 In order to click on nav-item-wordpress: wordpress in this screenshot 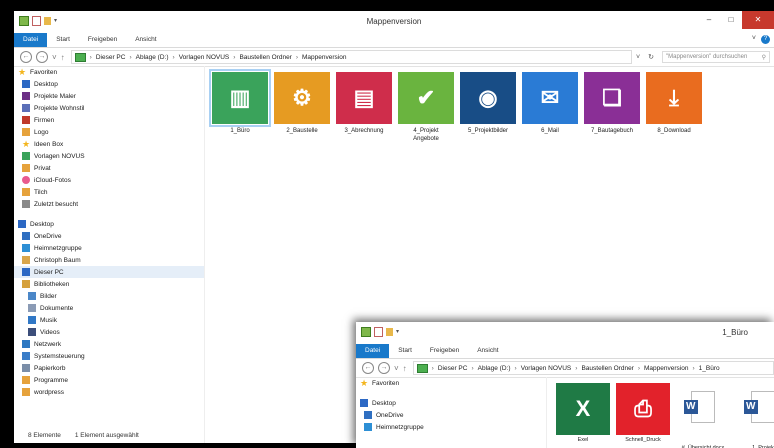, I will do `click(109, 392)`.